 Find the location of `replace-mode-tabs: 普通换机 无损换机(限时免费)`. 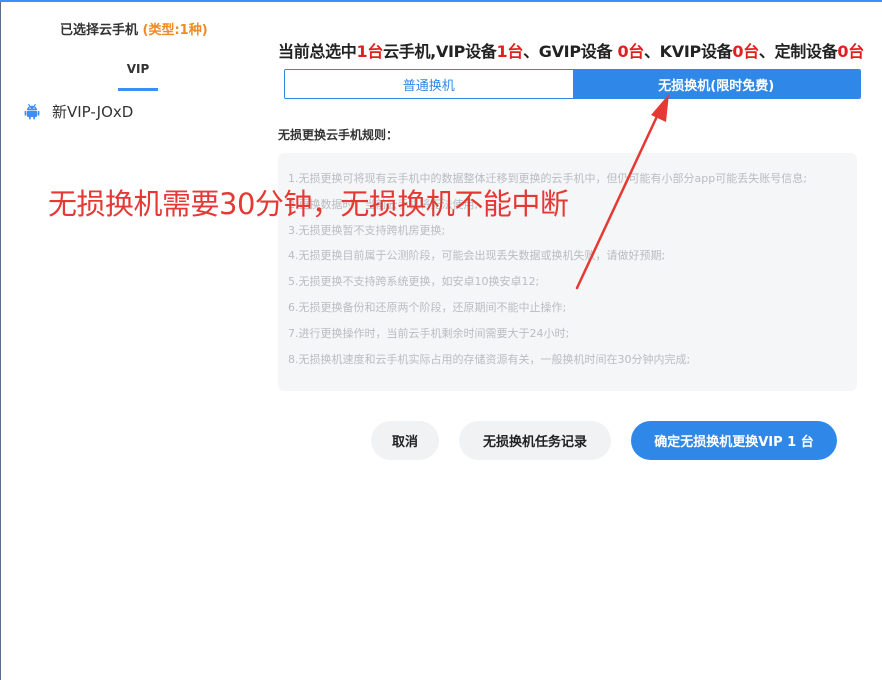

replace-mode-tabs: 普通换机 无损换机(限时免费) is located at coordinates (572, 84).